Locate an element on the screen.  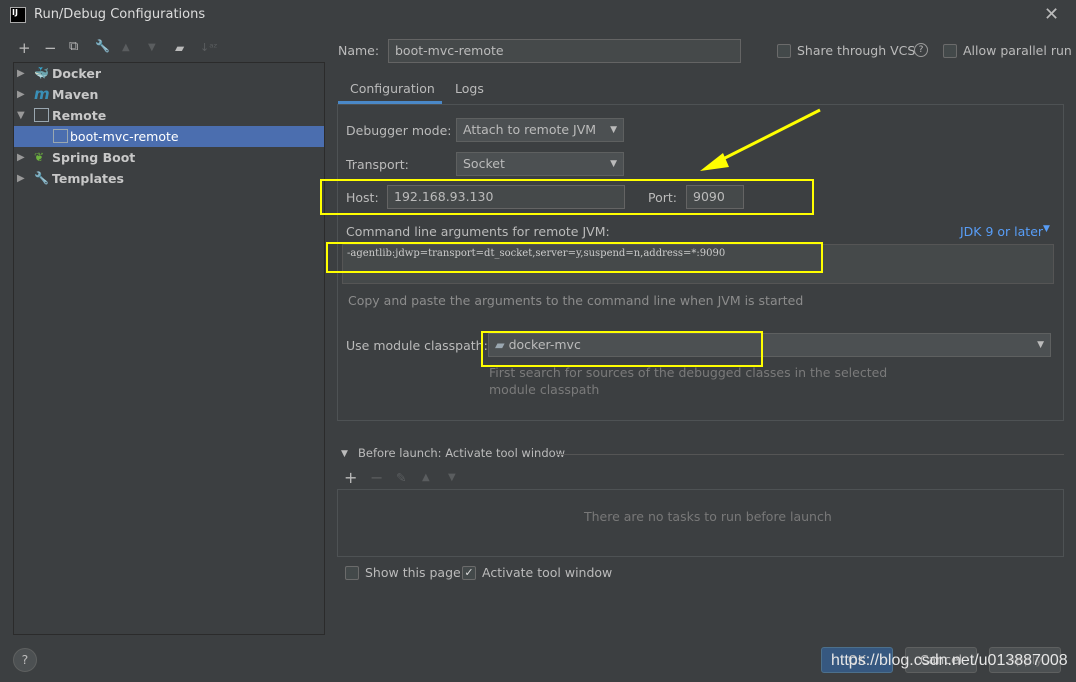
activate-tool-window-label: Activate tool window is located at coordinates (547, 572).